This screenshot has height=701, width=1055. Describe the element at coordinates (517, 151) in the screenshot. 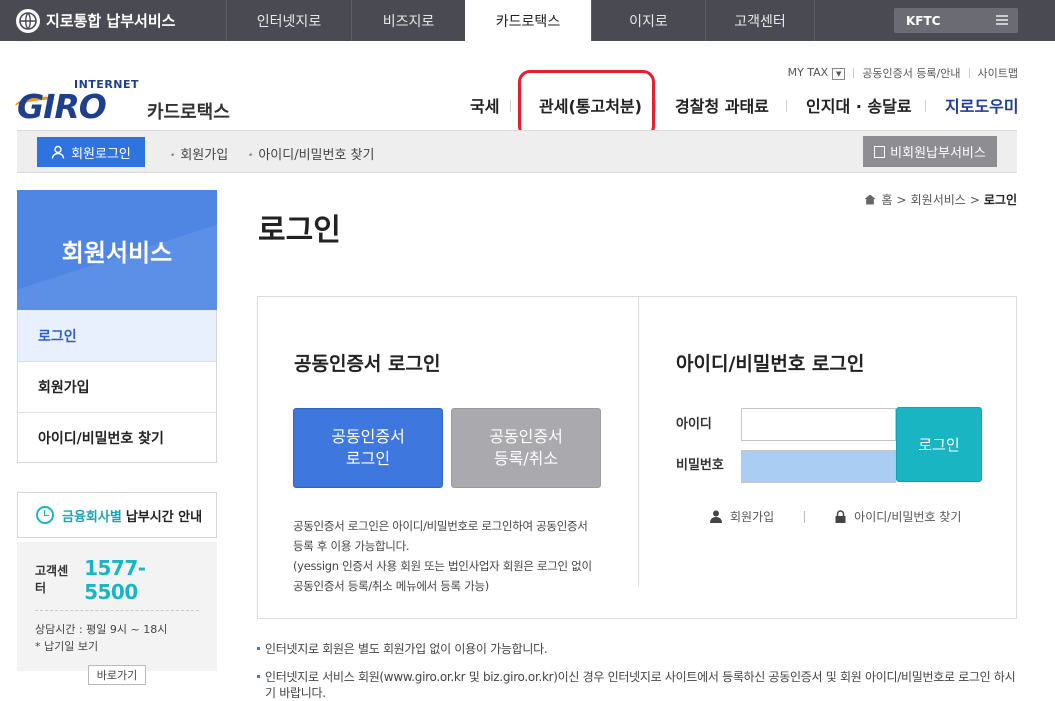

I see `member-subbar: 회원로그인 회원가입 아이디/비밀번호 찾기 비회원납부서비스` at that location.